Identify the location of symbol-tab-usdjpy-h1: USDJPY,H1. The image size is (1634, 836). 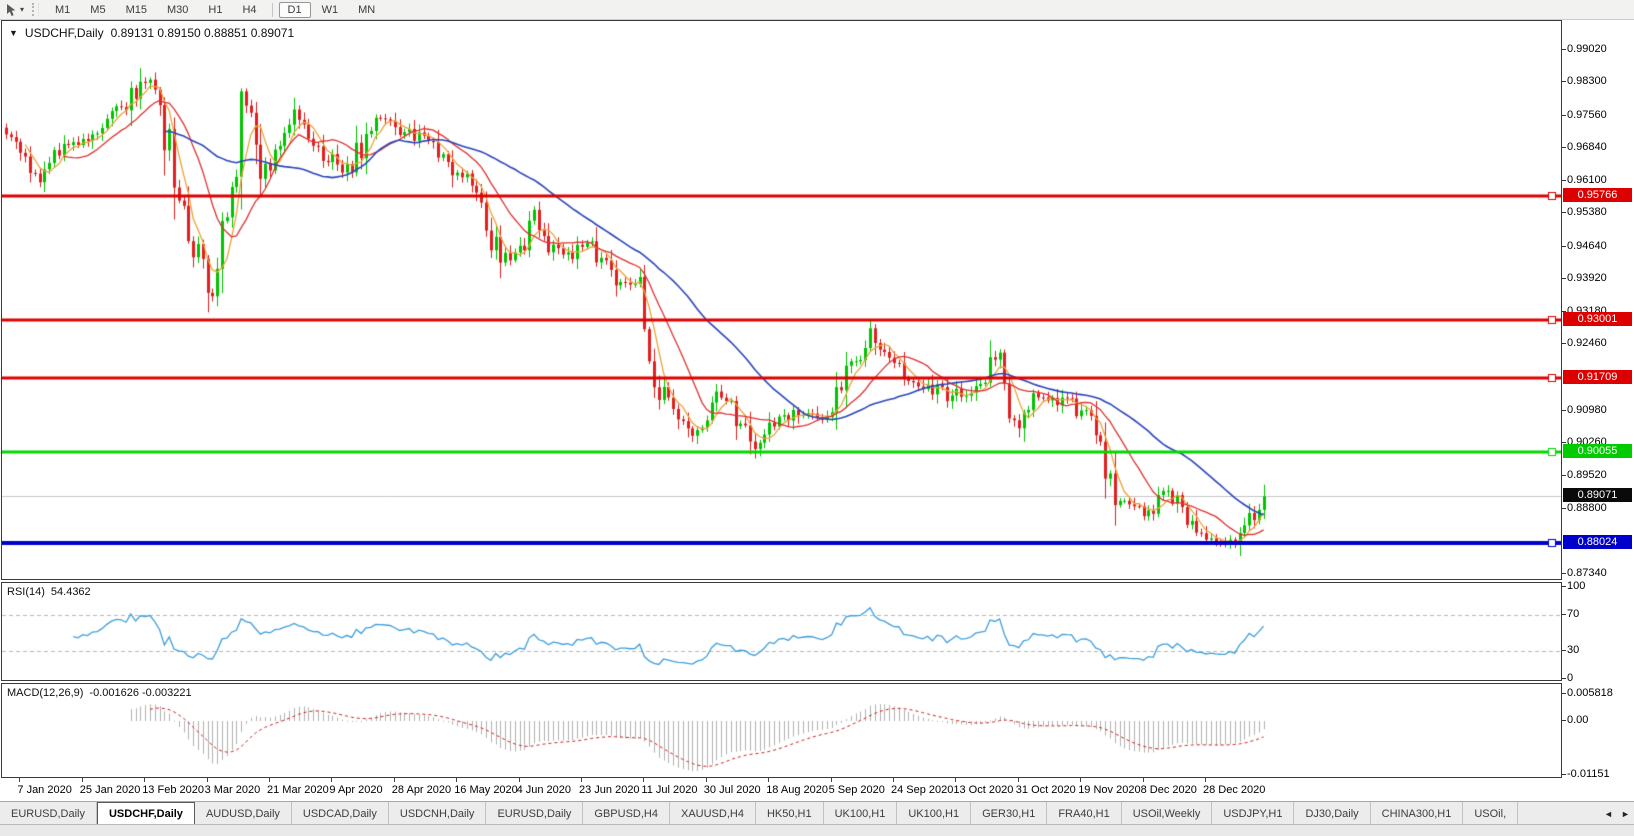
(1253, 813).